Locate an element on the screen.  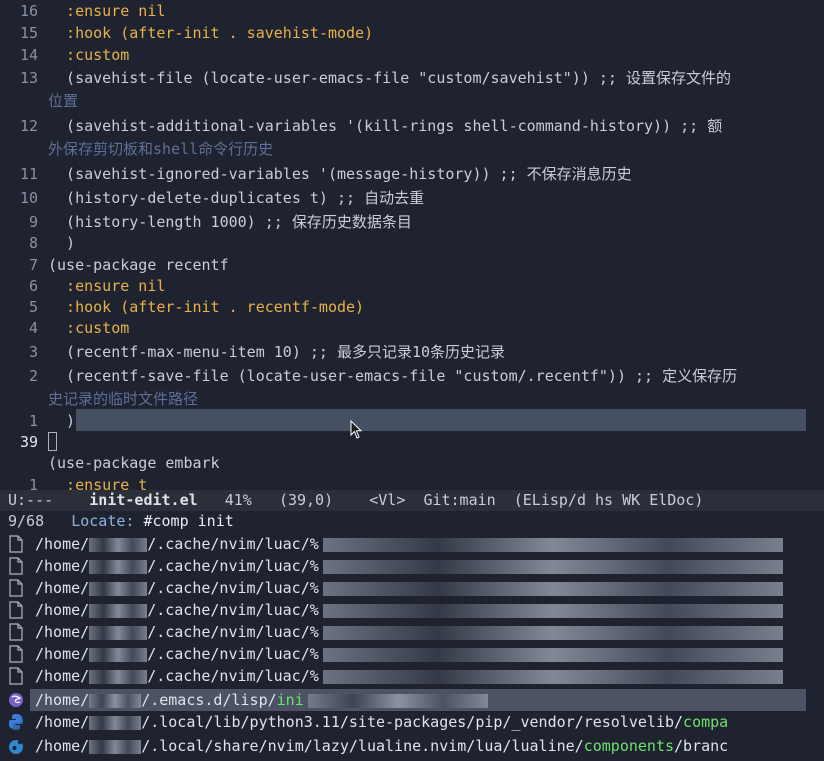
modeline-modes: (ELisp/d hs WK ElDoc) is located at coordinates (609, 500).